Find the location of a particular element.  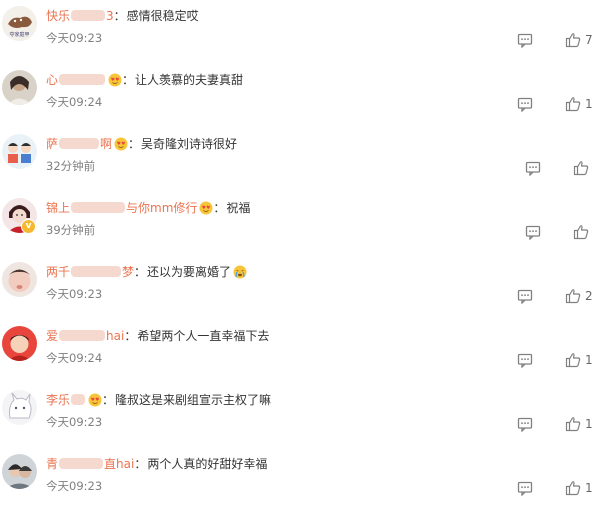

comment-text: 祝福 is located at coordinates (238, 208).